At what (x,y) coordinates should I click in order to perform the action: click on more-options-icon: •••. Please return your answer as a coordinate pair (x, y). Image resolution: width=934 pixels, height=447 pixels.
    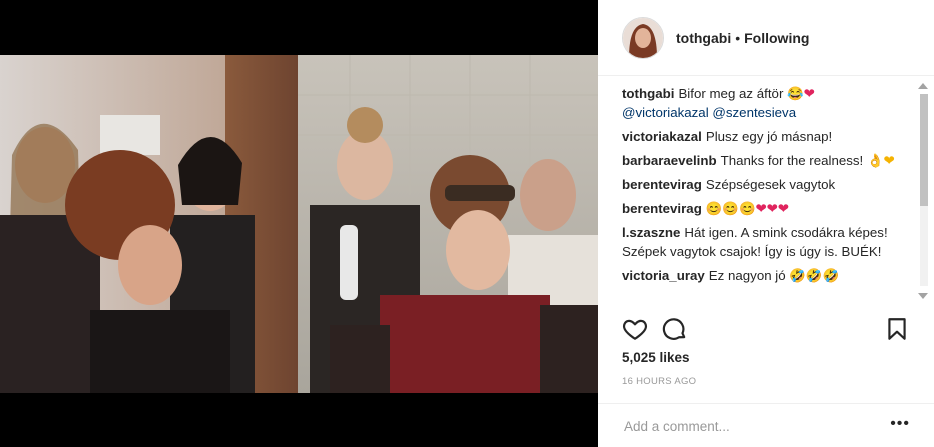
    Looking at the image, I should click on (900, 424).